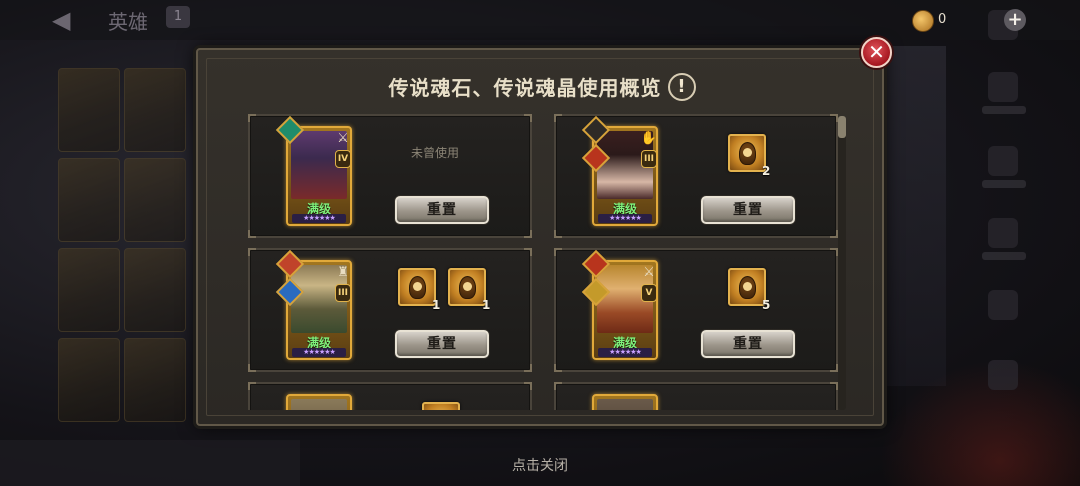 This screenshot has width=1080, height=486. What do you see at coordinates (390, 310) in the screenshot?
I see `hero-usage-panel: 满级 ★★★★★★ ♜ III 1 1 重置` at bounding box center [390, 310].